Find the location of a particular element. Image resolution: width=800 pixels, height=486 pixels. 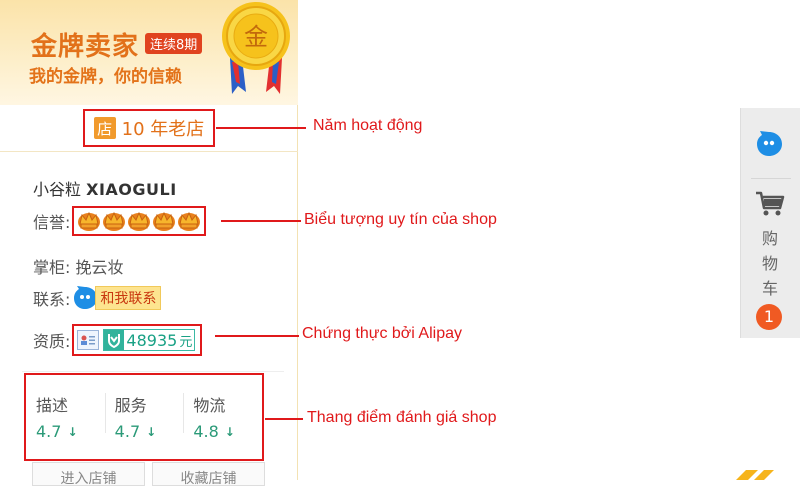

annotation-credit: Biểu tượng uy tín của shop is located at coordinates (400, 219).